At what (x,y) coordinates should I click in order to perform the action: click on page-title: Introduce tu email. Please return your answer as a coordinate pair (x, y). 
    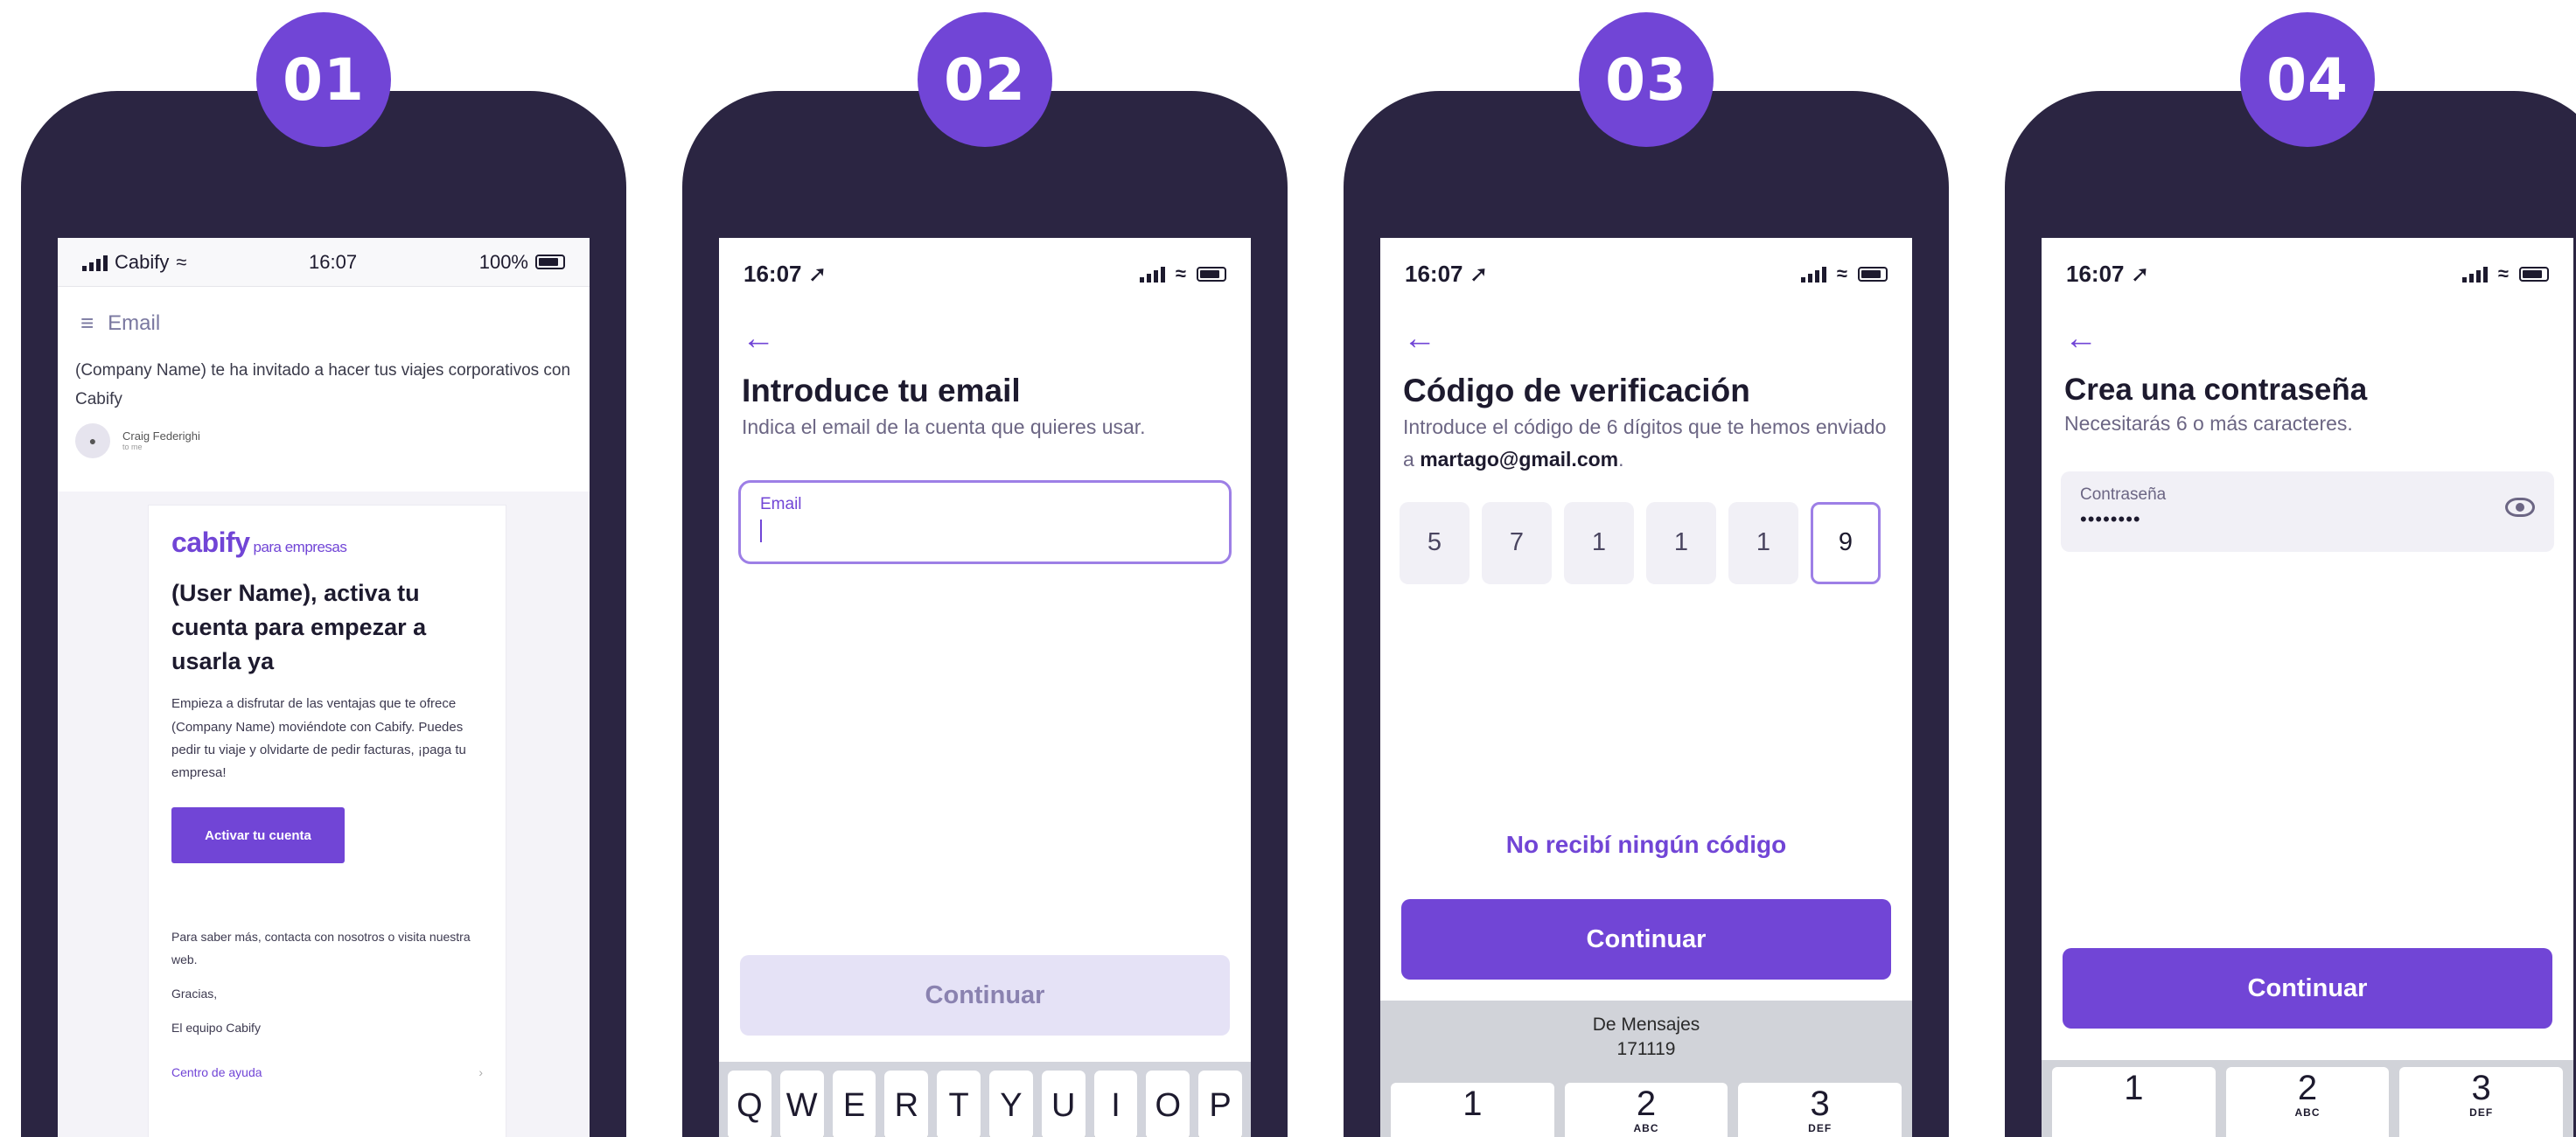
    Looking at the image, I should click on (881, 390).